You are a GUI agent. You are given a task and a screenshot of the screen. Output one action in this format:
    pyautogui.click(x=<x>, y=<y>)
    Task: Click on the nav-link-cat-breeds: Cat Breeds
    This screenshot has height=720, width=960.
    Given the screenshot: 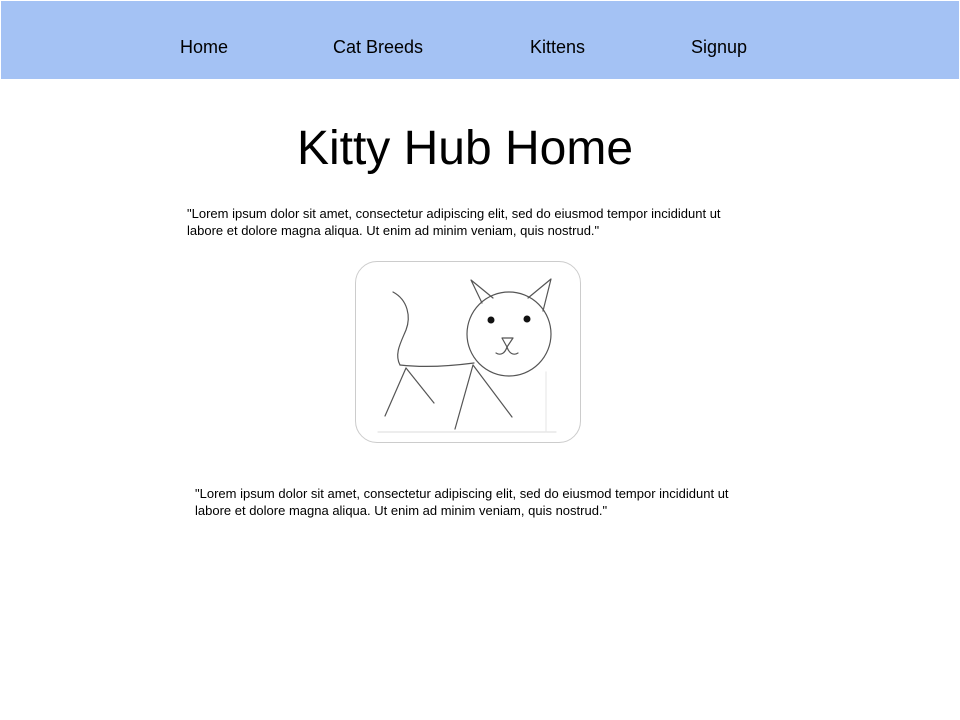 What is the action you would take?
    pyautogui.click(x=378, y=47)
    